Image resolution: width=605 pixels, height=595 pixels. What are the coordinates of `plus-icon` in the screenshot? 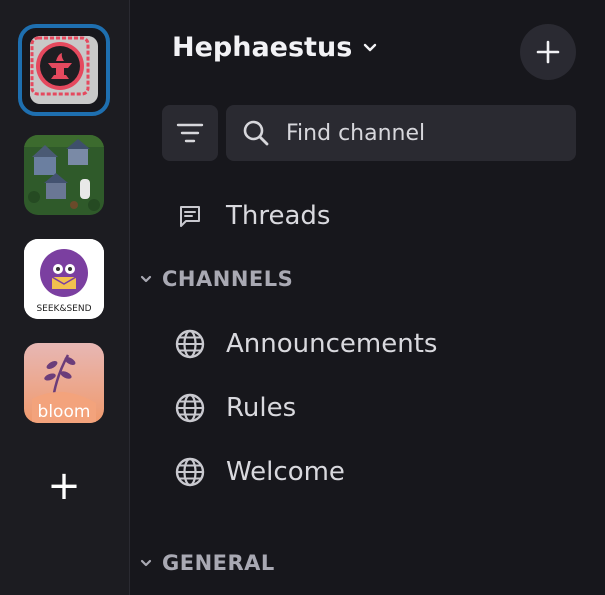 It's located at (548, 52).